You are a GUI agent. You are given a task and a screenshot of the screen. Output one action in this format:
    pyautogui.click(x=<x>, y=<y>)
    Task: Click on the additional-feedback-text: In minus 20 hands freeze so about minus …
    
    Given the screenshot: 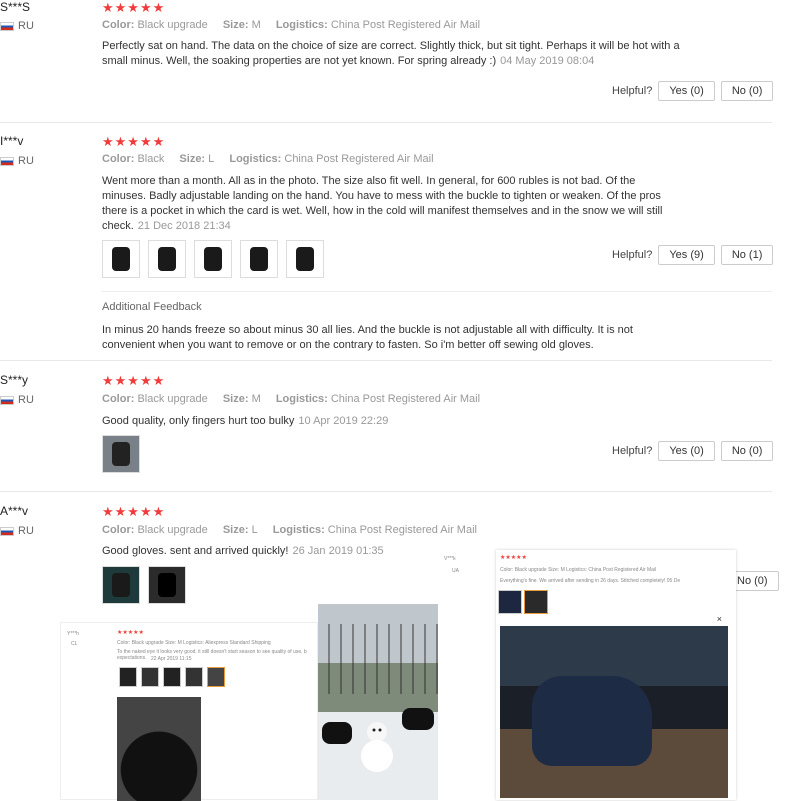 What is the action you would take?
    pyautogui.click(x=367, y=337)
    